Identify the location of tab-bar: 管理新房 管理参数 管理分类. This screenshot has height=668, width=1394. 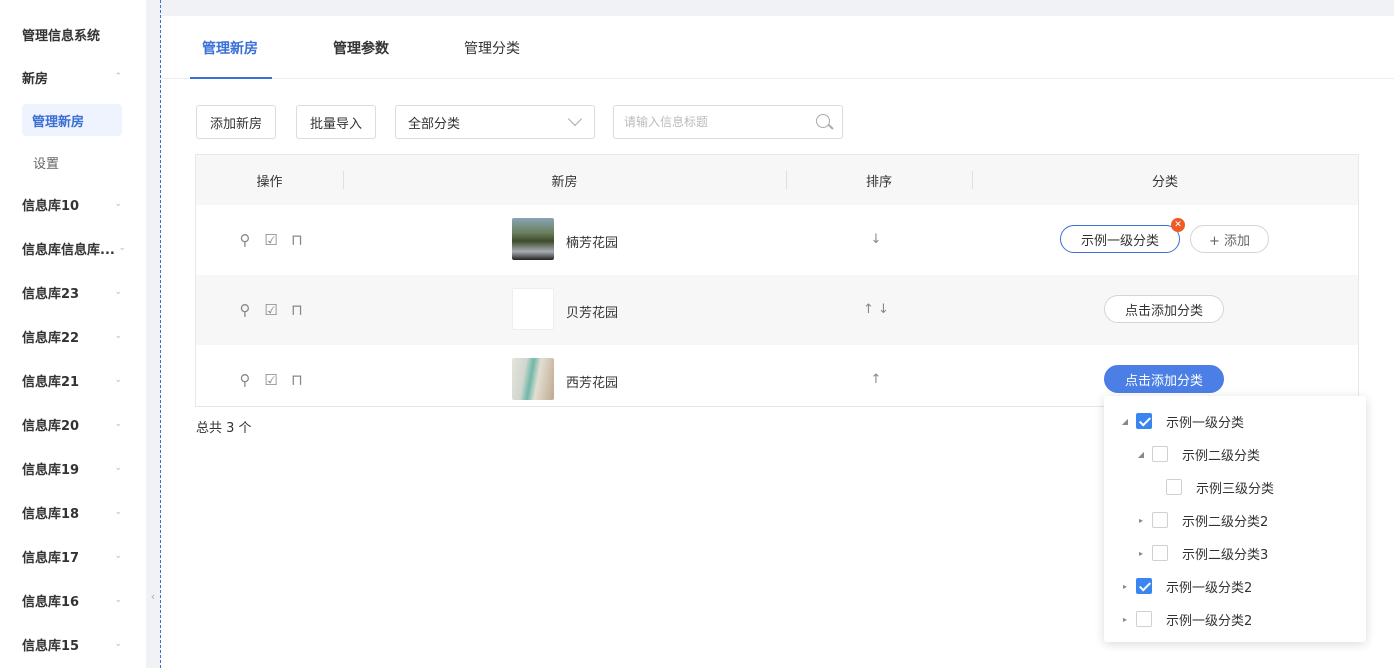
(777, 47).